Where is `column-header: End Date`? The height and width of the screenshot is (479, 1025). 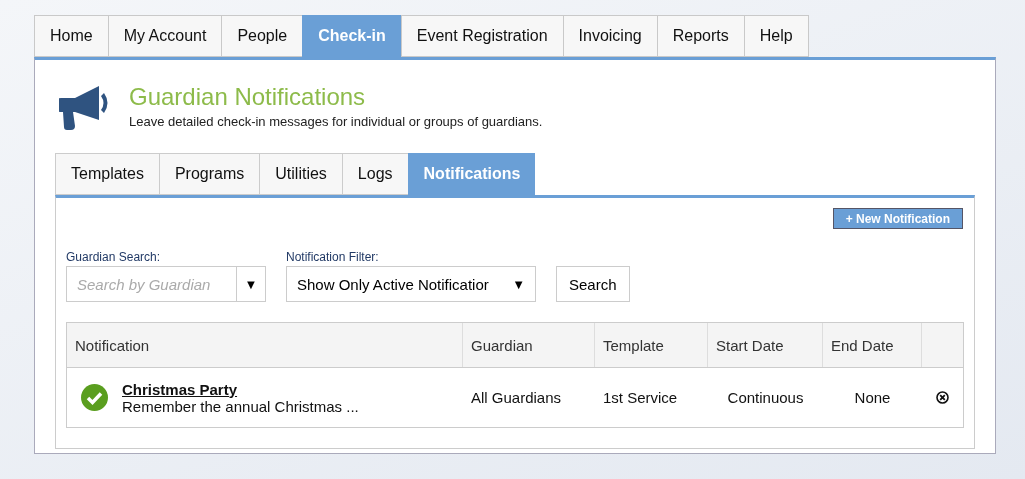
column-header: End Date is located at coordinates (872, 345).